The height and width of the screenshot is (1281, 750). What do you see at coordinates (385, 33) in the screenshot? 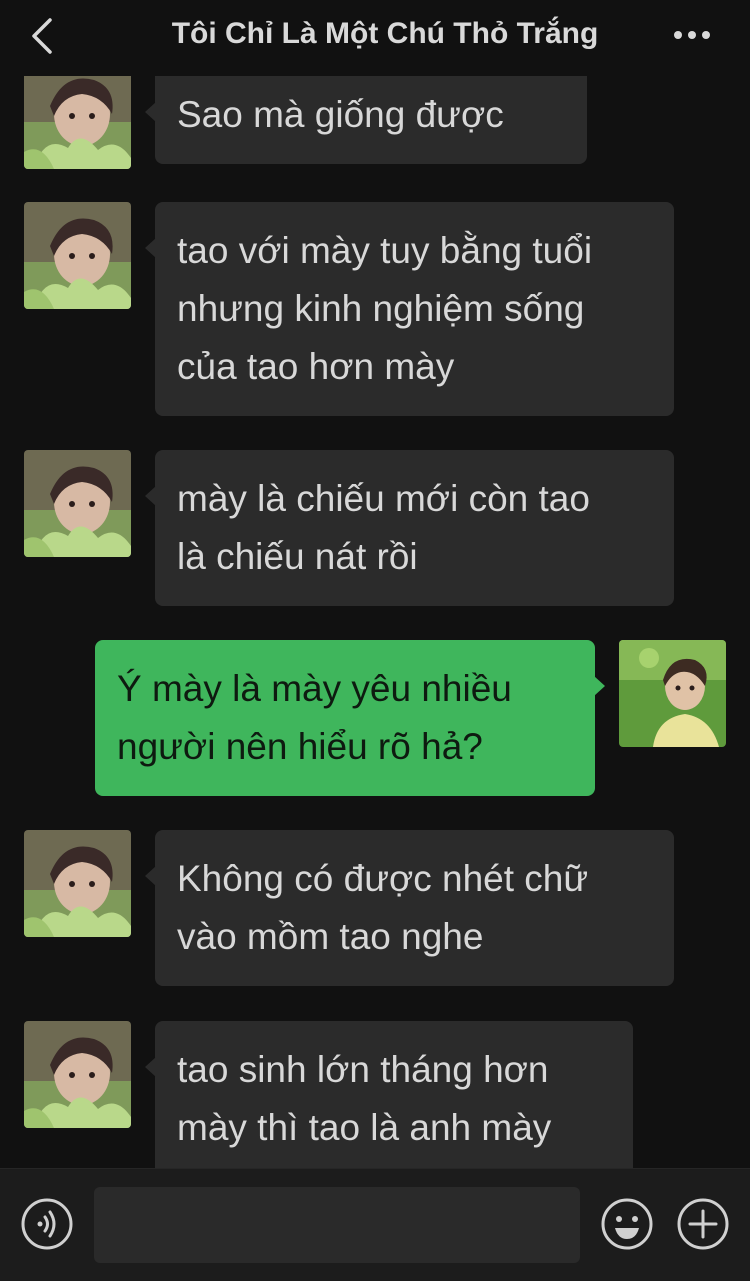
I see `chat-title: Tôi Chỉ Là Một Chú Thỏ Trắng` at bounding box center [385, 33].